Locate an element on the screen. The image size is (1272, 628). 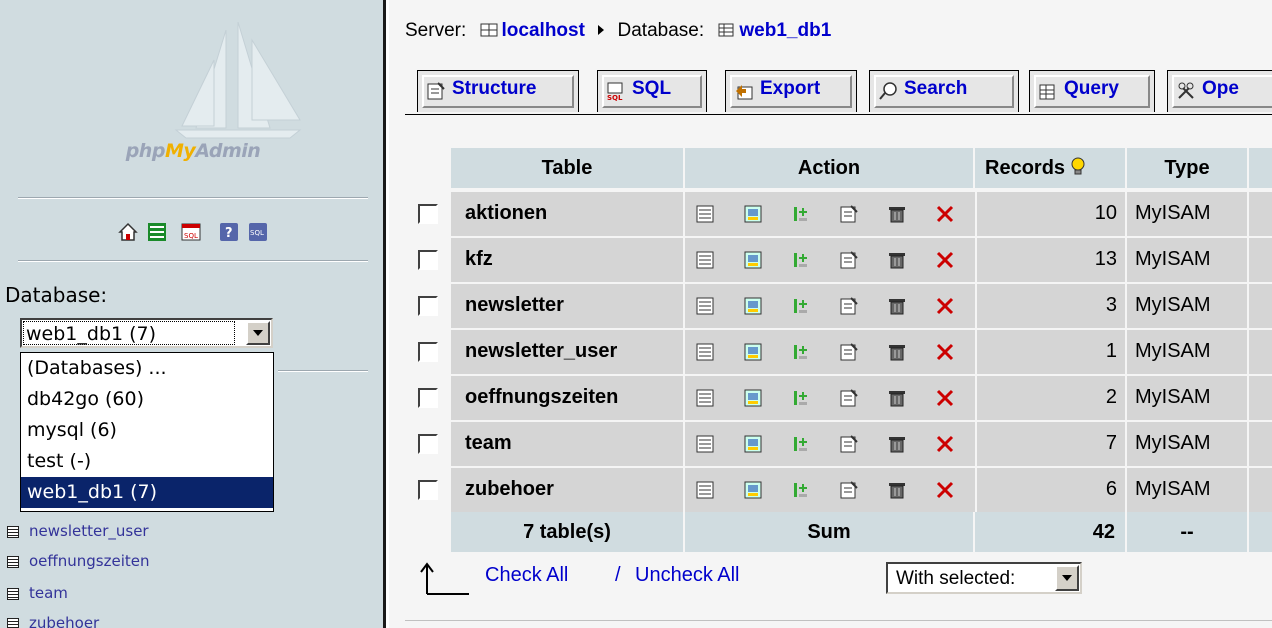
column-header-records: Records is located at coordinates (1050, 168).